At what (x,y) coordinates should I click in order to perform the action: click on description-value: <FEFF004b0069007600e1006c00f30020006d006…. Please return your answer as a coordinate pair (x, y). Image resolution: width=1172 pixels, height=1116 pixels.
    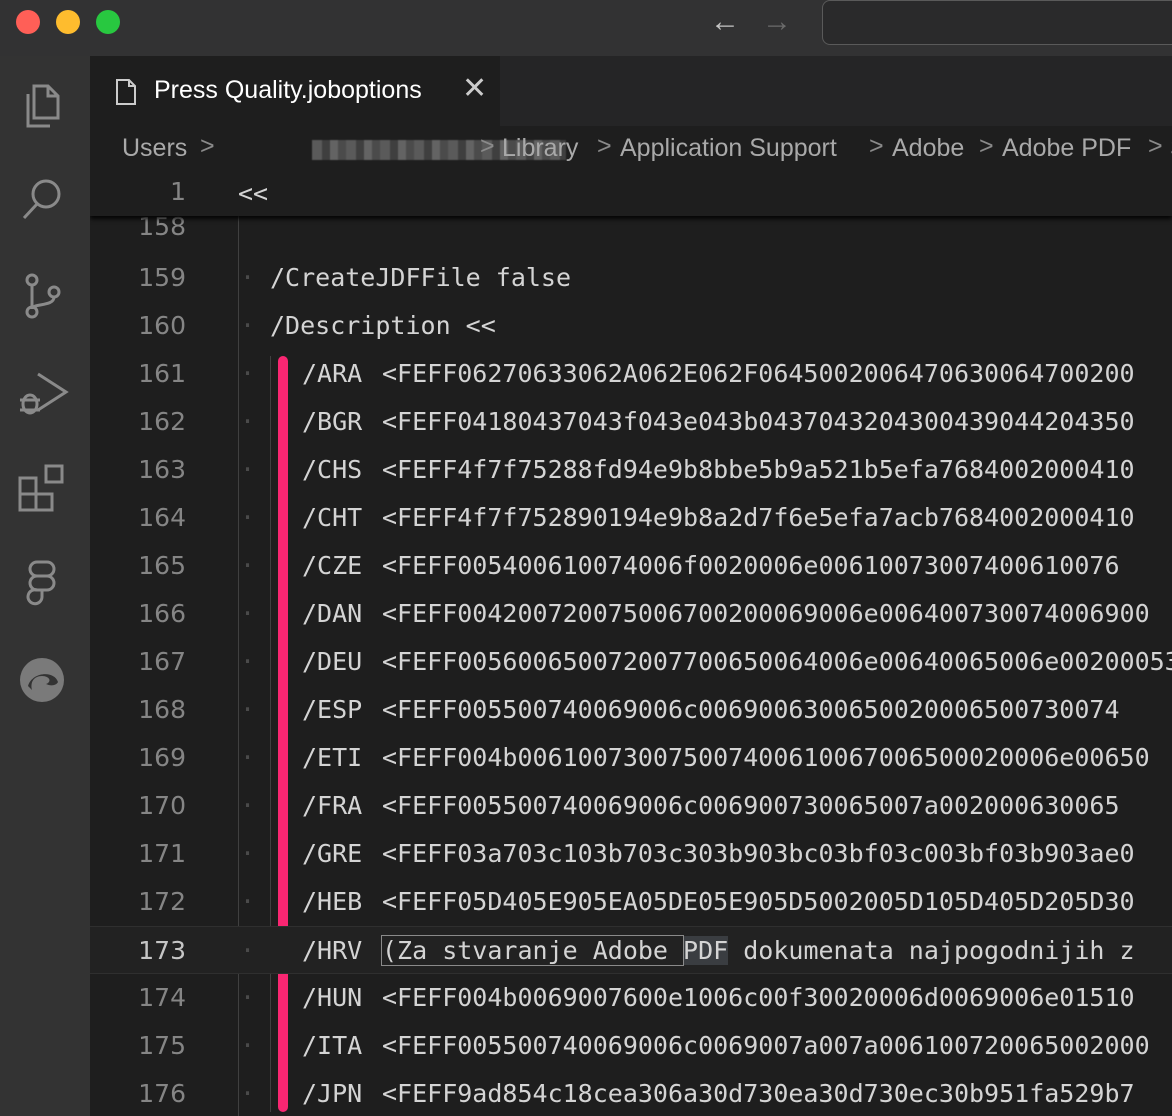
    Looking at the image, I should click on (758, 997).